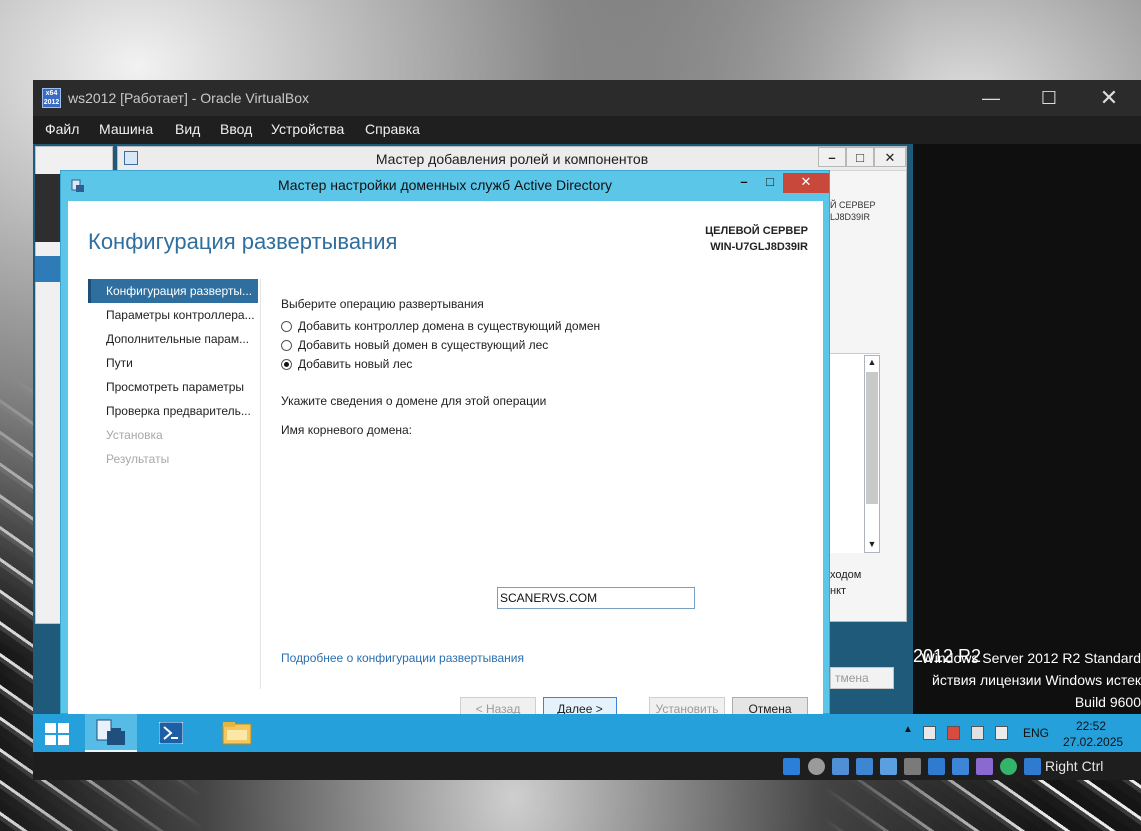 Image resolution: width=1141 pixels, height=831 pixels. I want to click on operation-prompt: Выберите операцию развертывания, so click(382, 304).